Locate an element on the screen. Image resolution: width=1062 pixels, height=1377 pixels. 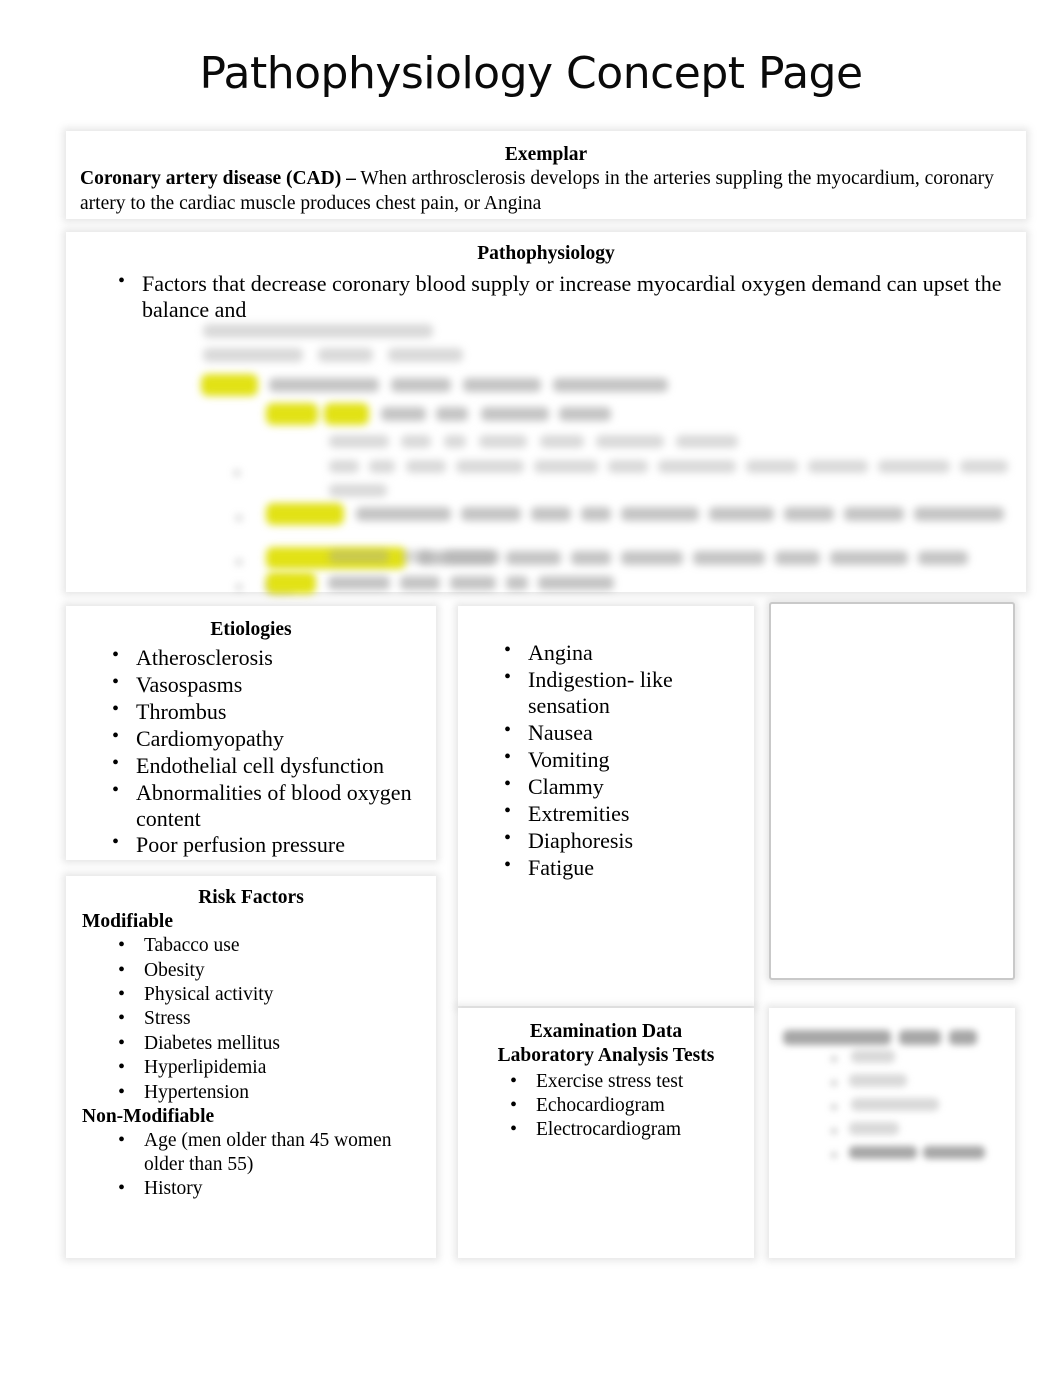
list-item: Abnormalities of blood oxygen content is located at coordinates (251, 805).